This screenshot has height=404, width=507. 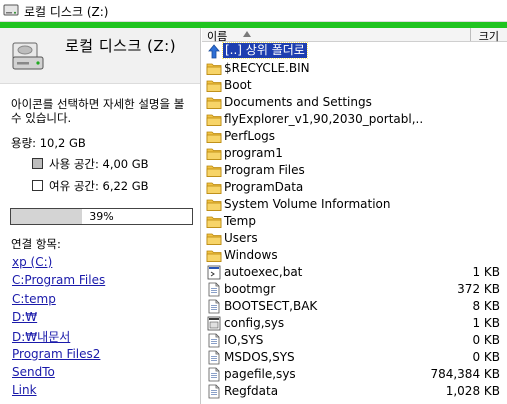 I want to click on shortcut-link: Program Files2, so click(x=56, y=354).